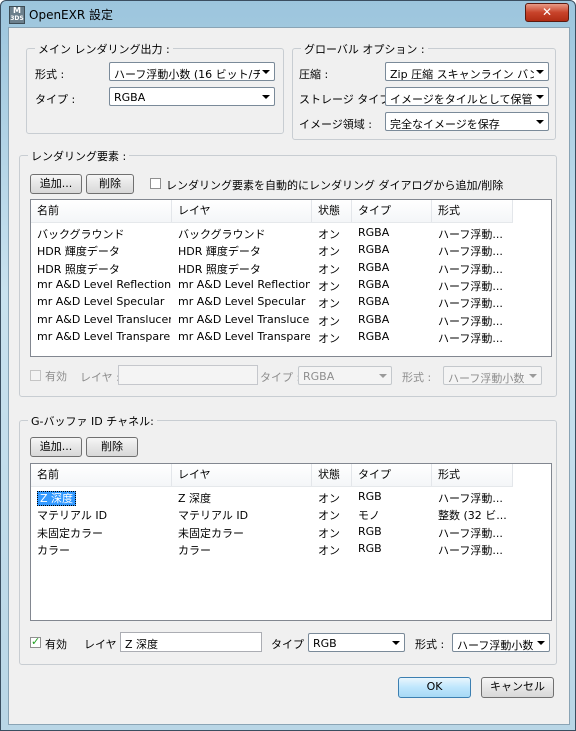 This screenshot has width=576, height=731. Describe the element at coordinates (467, 121) in the screenshot. I see `image-region-select: 完全なイメージを保存` at that location.